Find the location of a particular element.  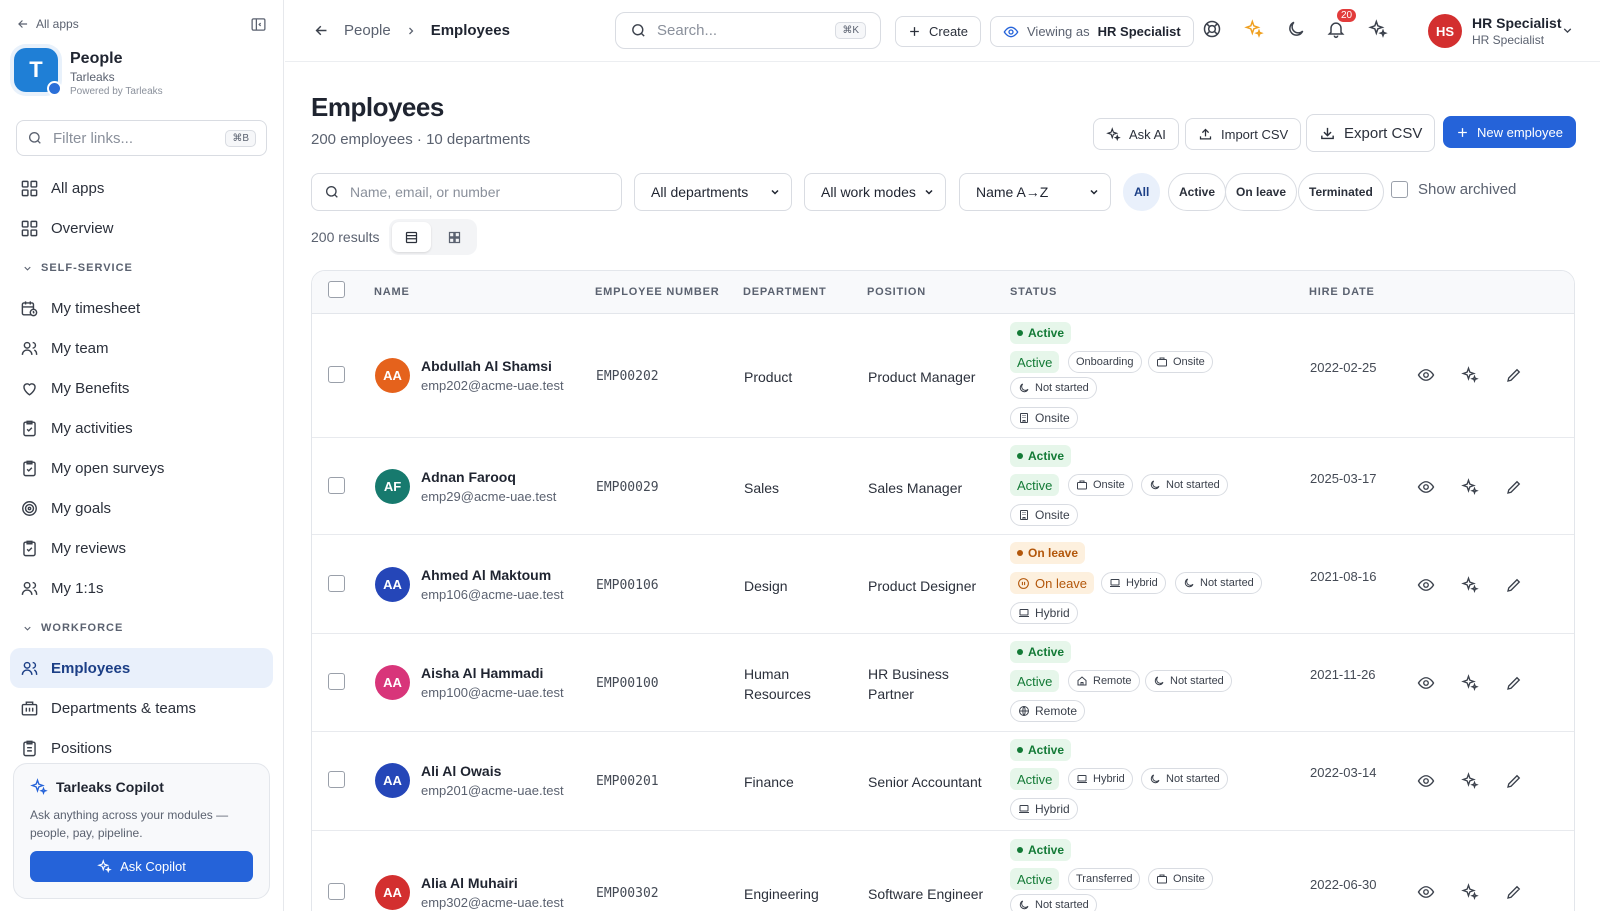

show-archived-checkbox is located at coordinates (1399, 189).